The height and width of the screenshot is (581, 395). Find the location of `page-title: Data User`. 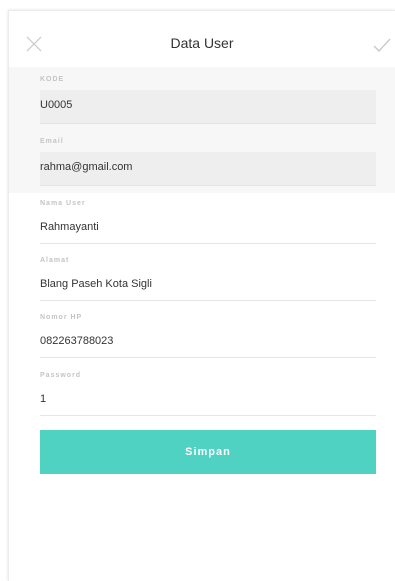

page-title: Data User is located at coordinates (202, 43).